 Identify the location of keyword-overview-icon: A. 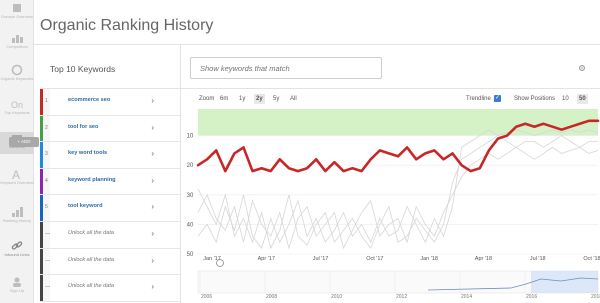
(16, 174).